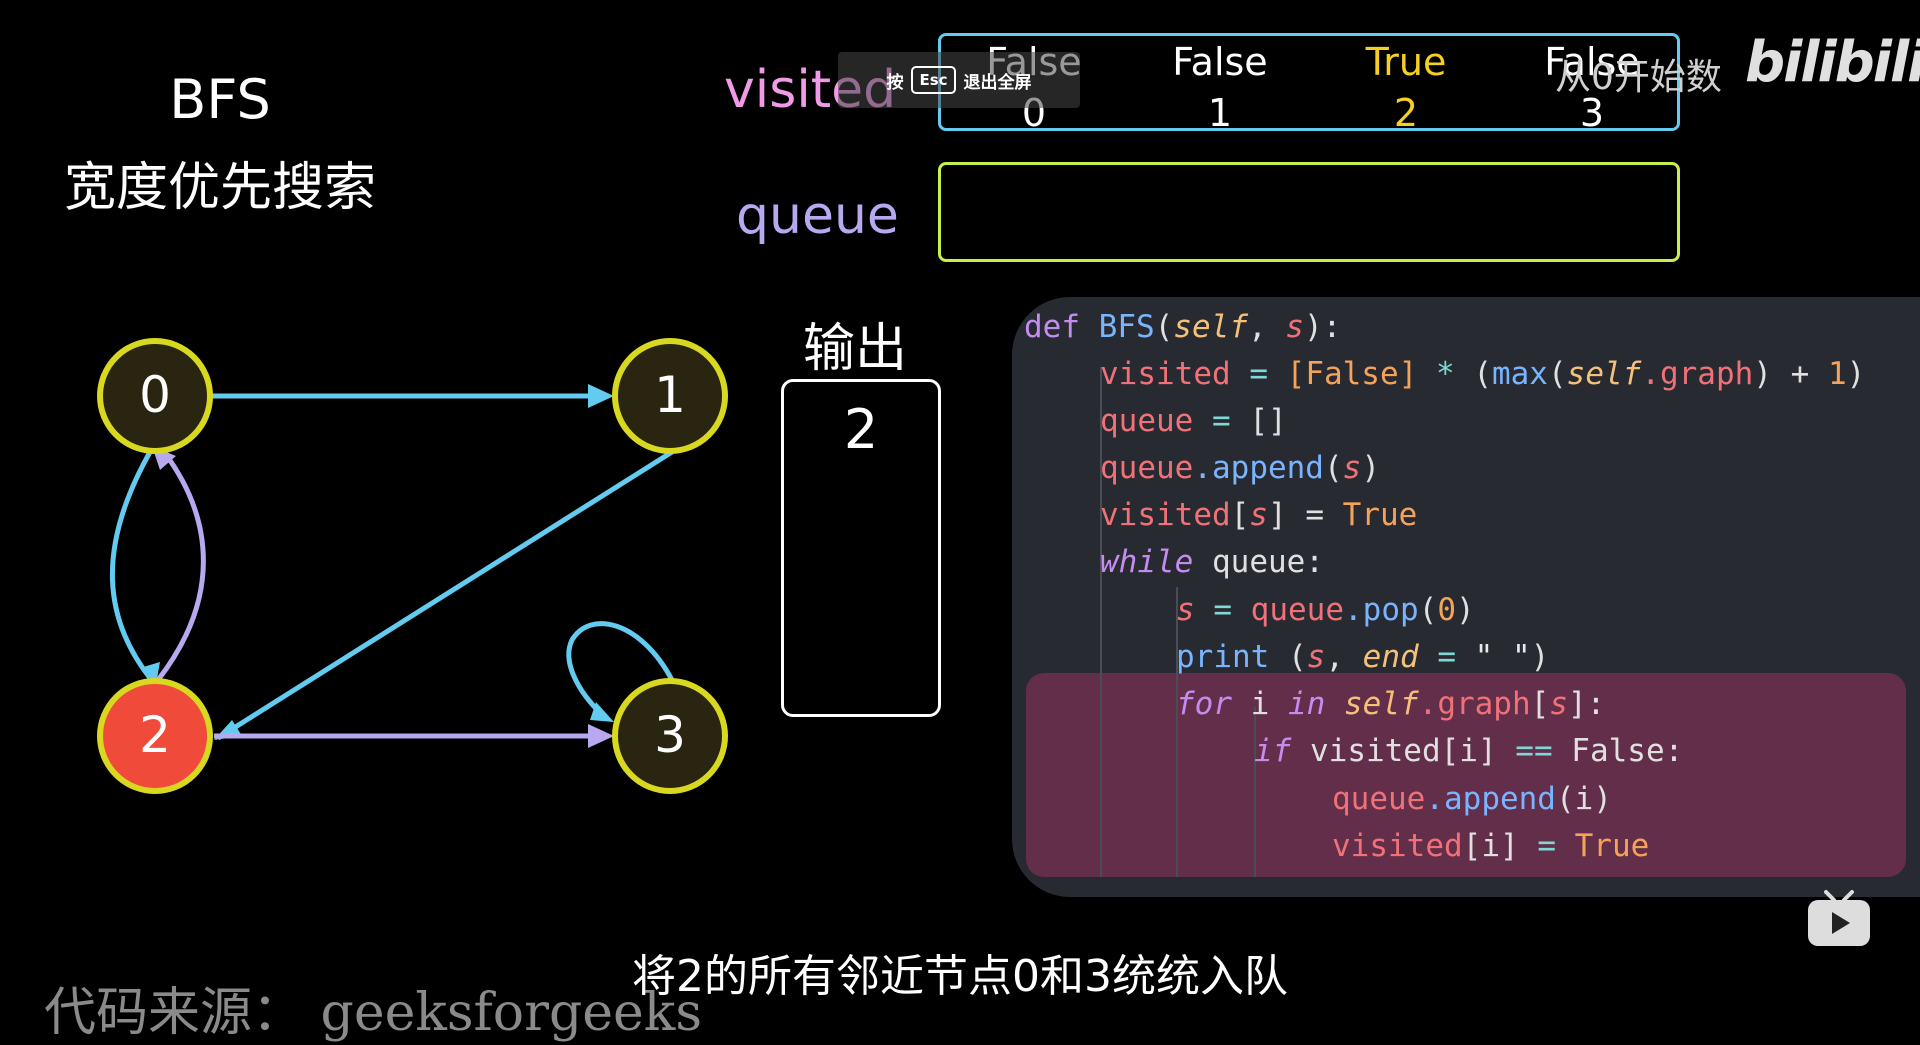  What do you see at coordinates (959, 80) in the screenshot?
I see `exit-fullscreen-hint: 按 Esc 退出全屏` at bounding box center [959, 80].